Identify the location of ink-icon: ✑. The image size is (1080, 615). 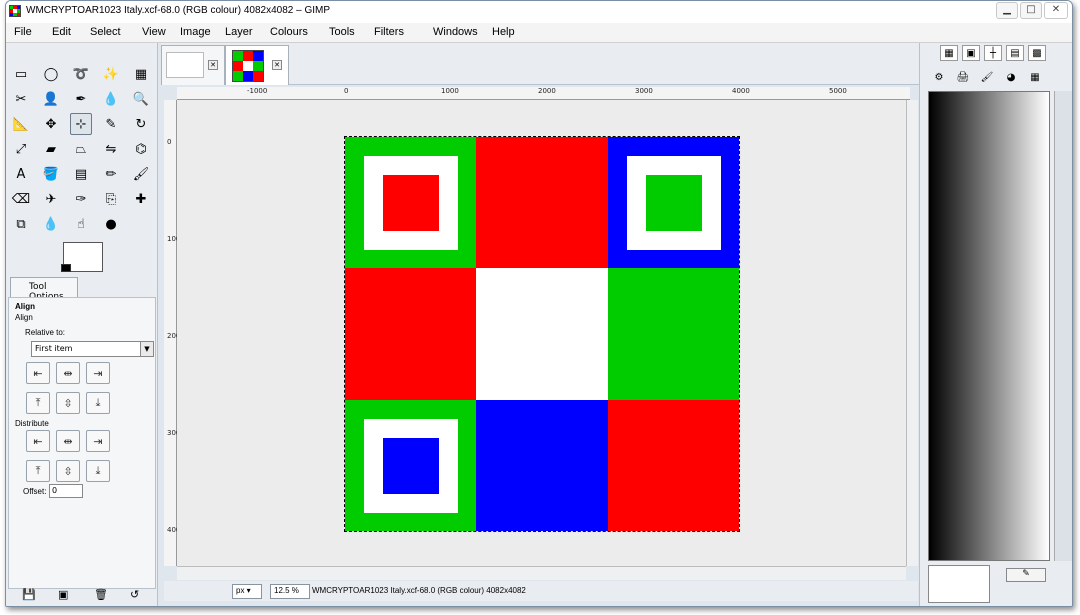
(81, 199).